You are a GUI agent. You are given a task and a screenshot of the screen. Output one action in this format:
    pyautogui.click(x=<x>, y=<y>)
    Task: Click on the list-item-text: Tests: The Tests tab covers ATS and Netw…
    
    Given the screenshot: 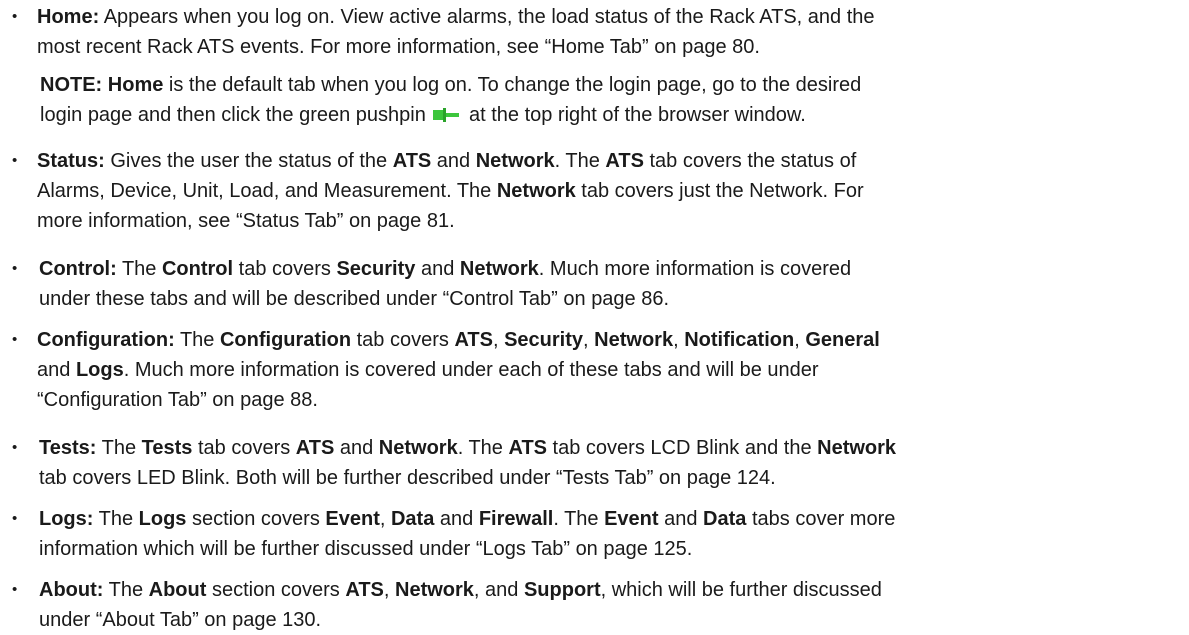 What is the action you would take?
    pyautogui.click(x=468, y=463)
    